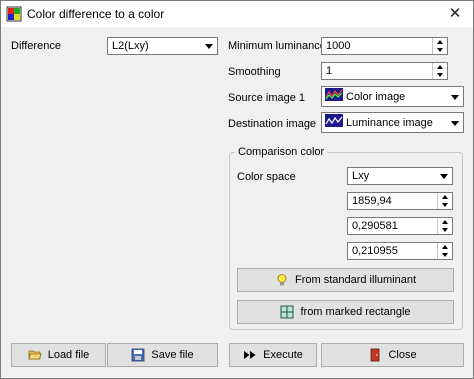 The image size is (474, 379). Describe the element at coordinates (272, 124) in the screenshot. I see `destination-image-label: Destination image` at that location.